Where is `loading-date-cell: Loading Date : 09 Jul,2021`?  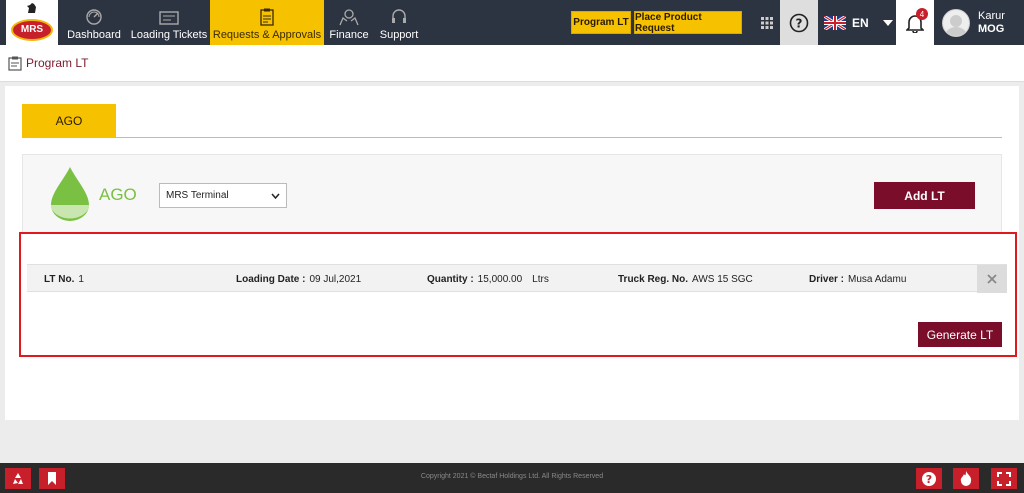 loading-date-cell: Loading Date : 09 Jul,2021 is located at coordinates (298, 279).